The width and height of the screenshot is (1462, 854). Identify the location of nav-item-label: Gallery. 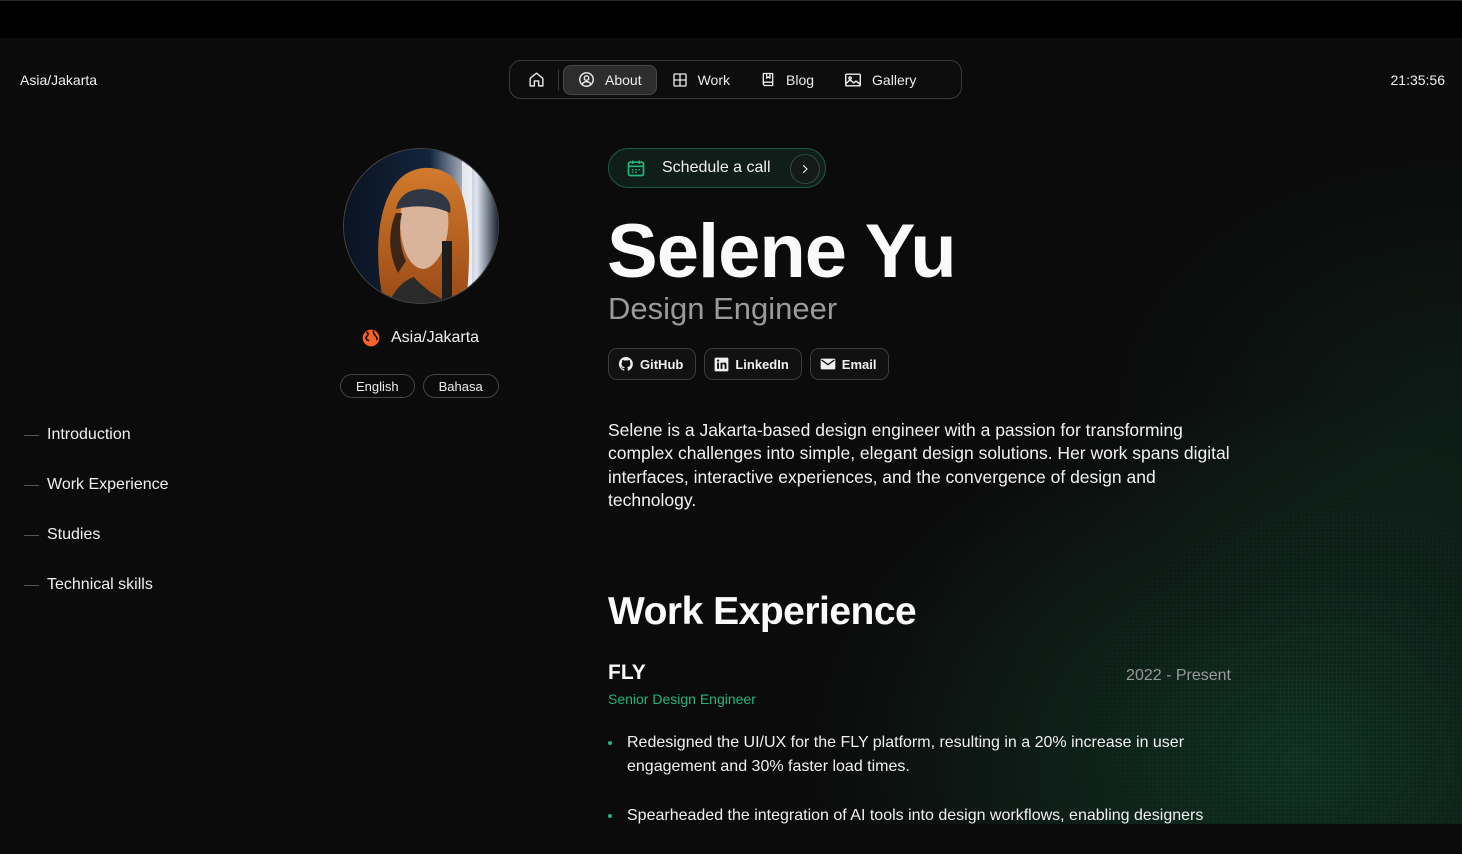
(894, 79).